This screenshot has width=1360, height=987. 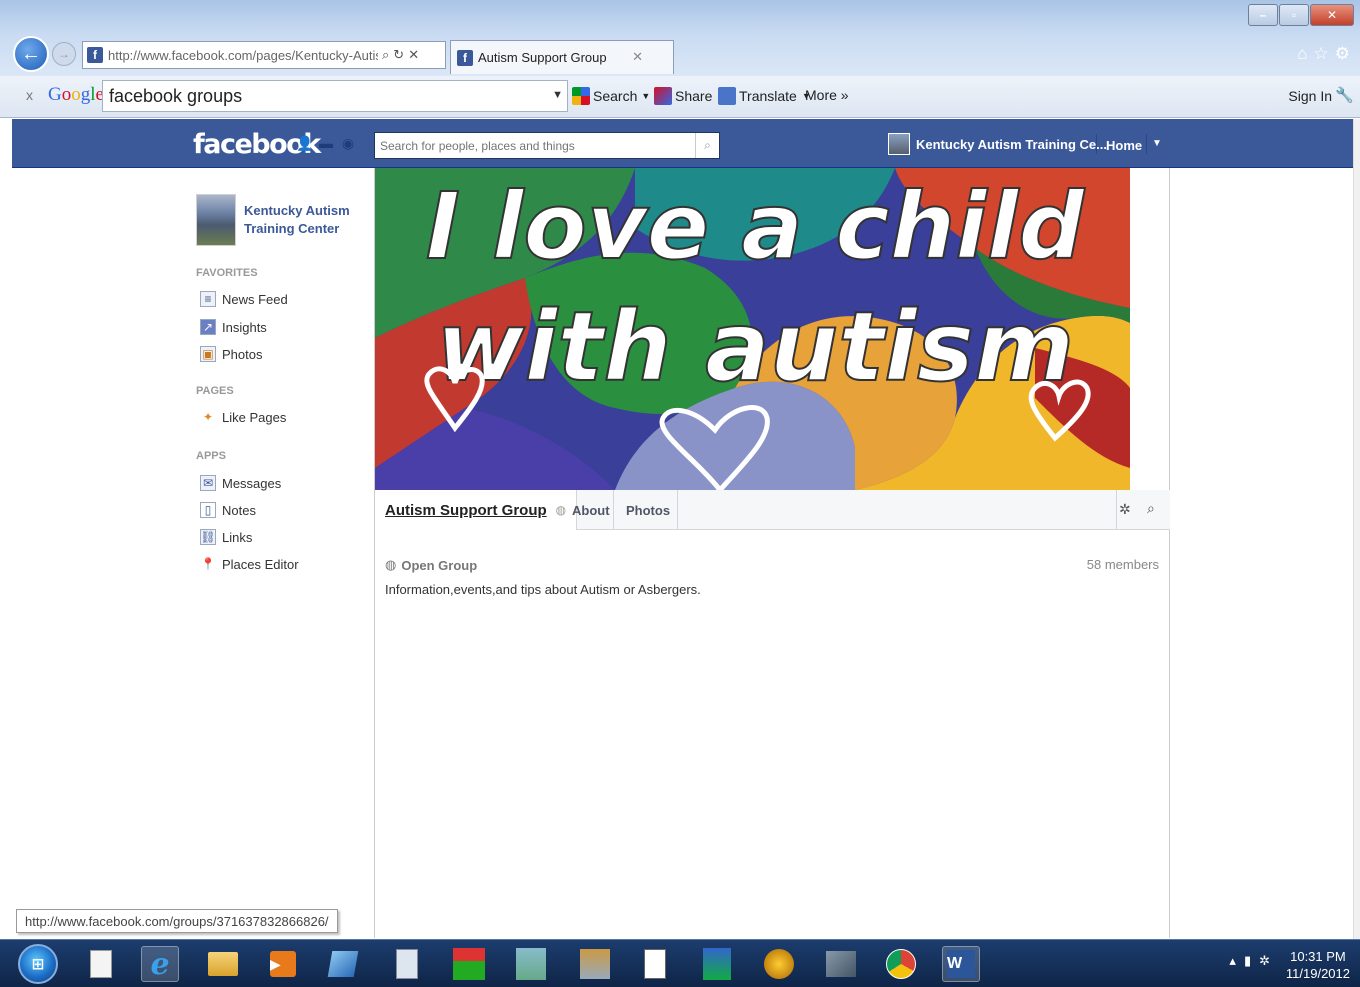 I want to click on sidebar-item-notes: ▯ Notes, so click(x=228, y=510).